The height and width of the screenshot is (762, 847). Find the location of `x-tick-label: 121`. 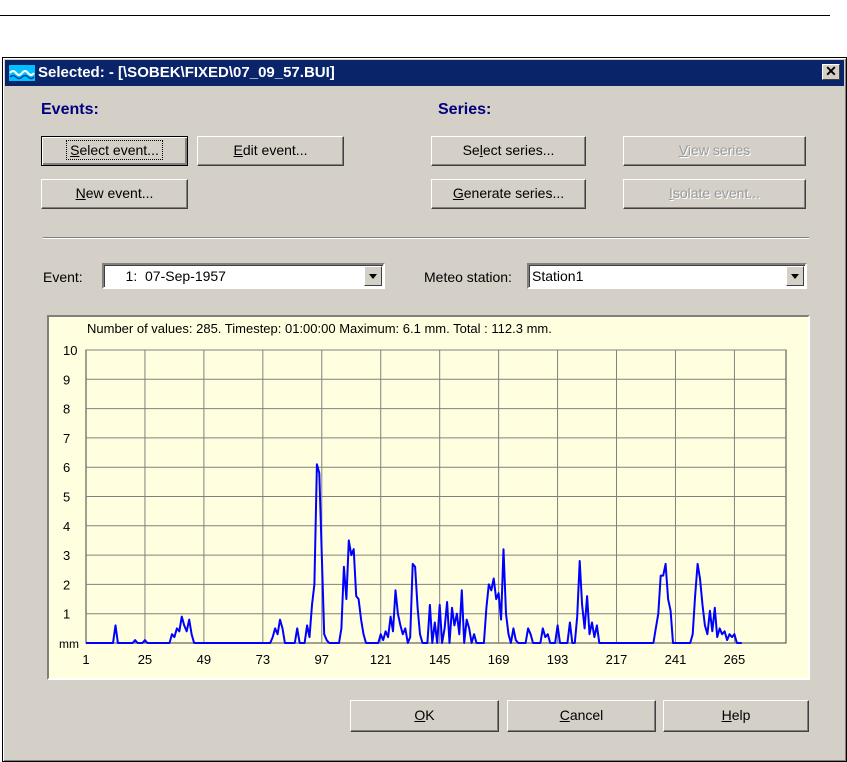

x-tick-label: 121 is located at coordinates (381, 659).